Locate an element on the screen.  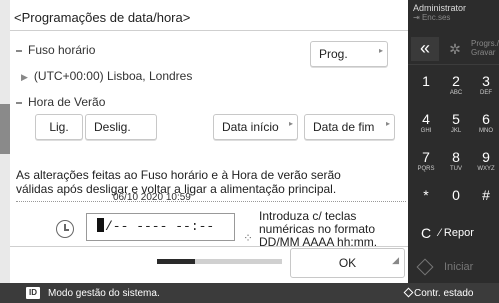
start-date-label: Data início is located at coordinates (250, 127).